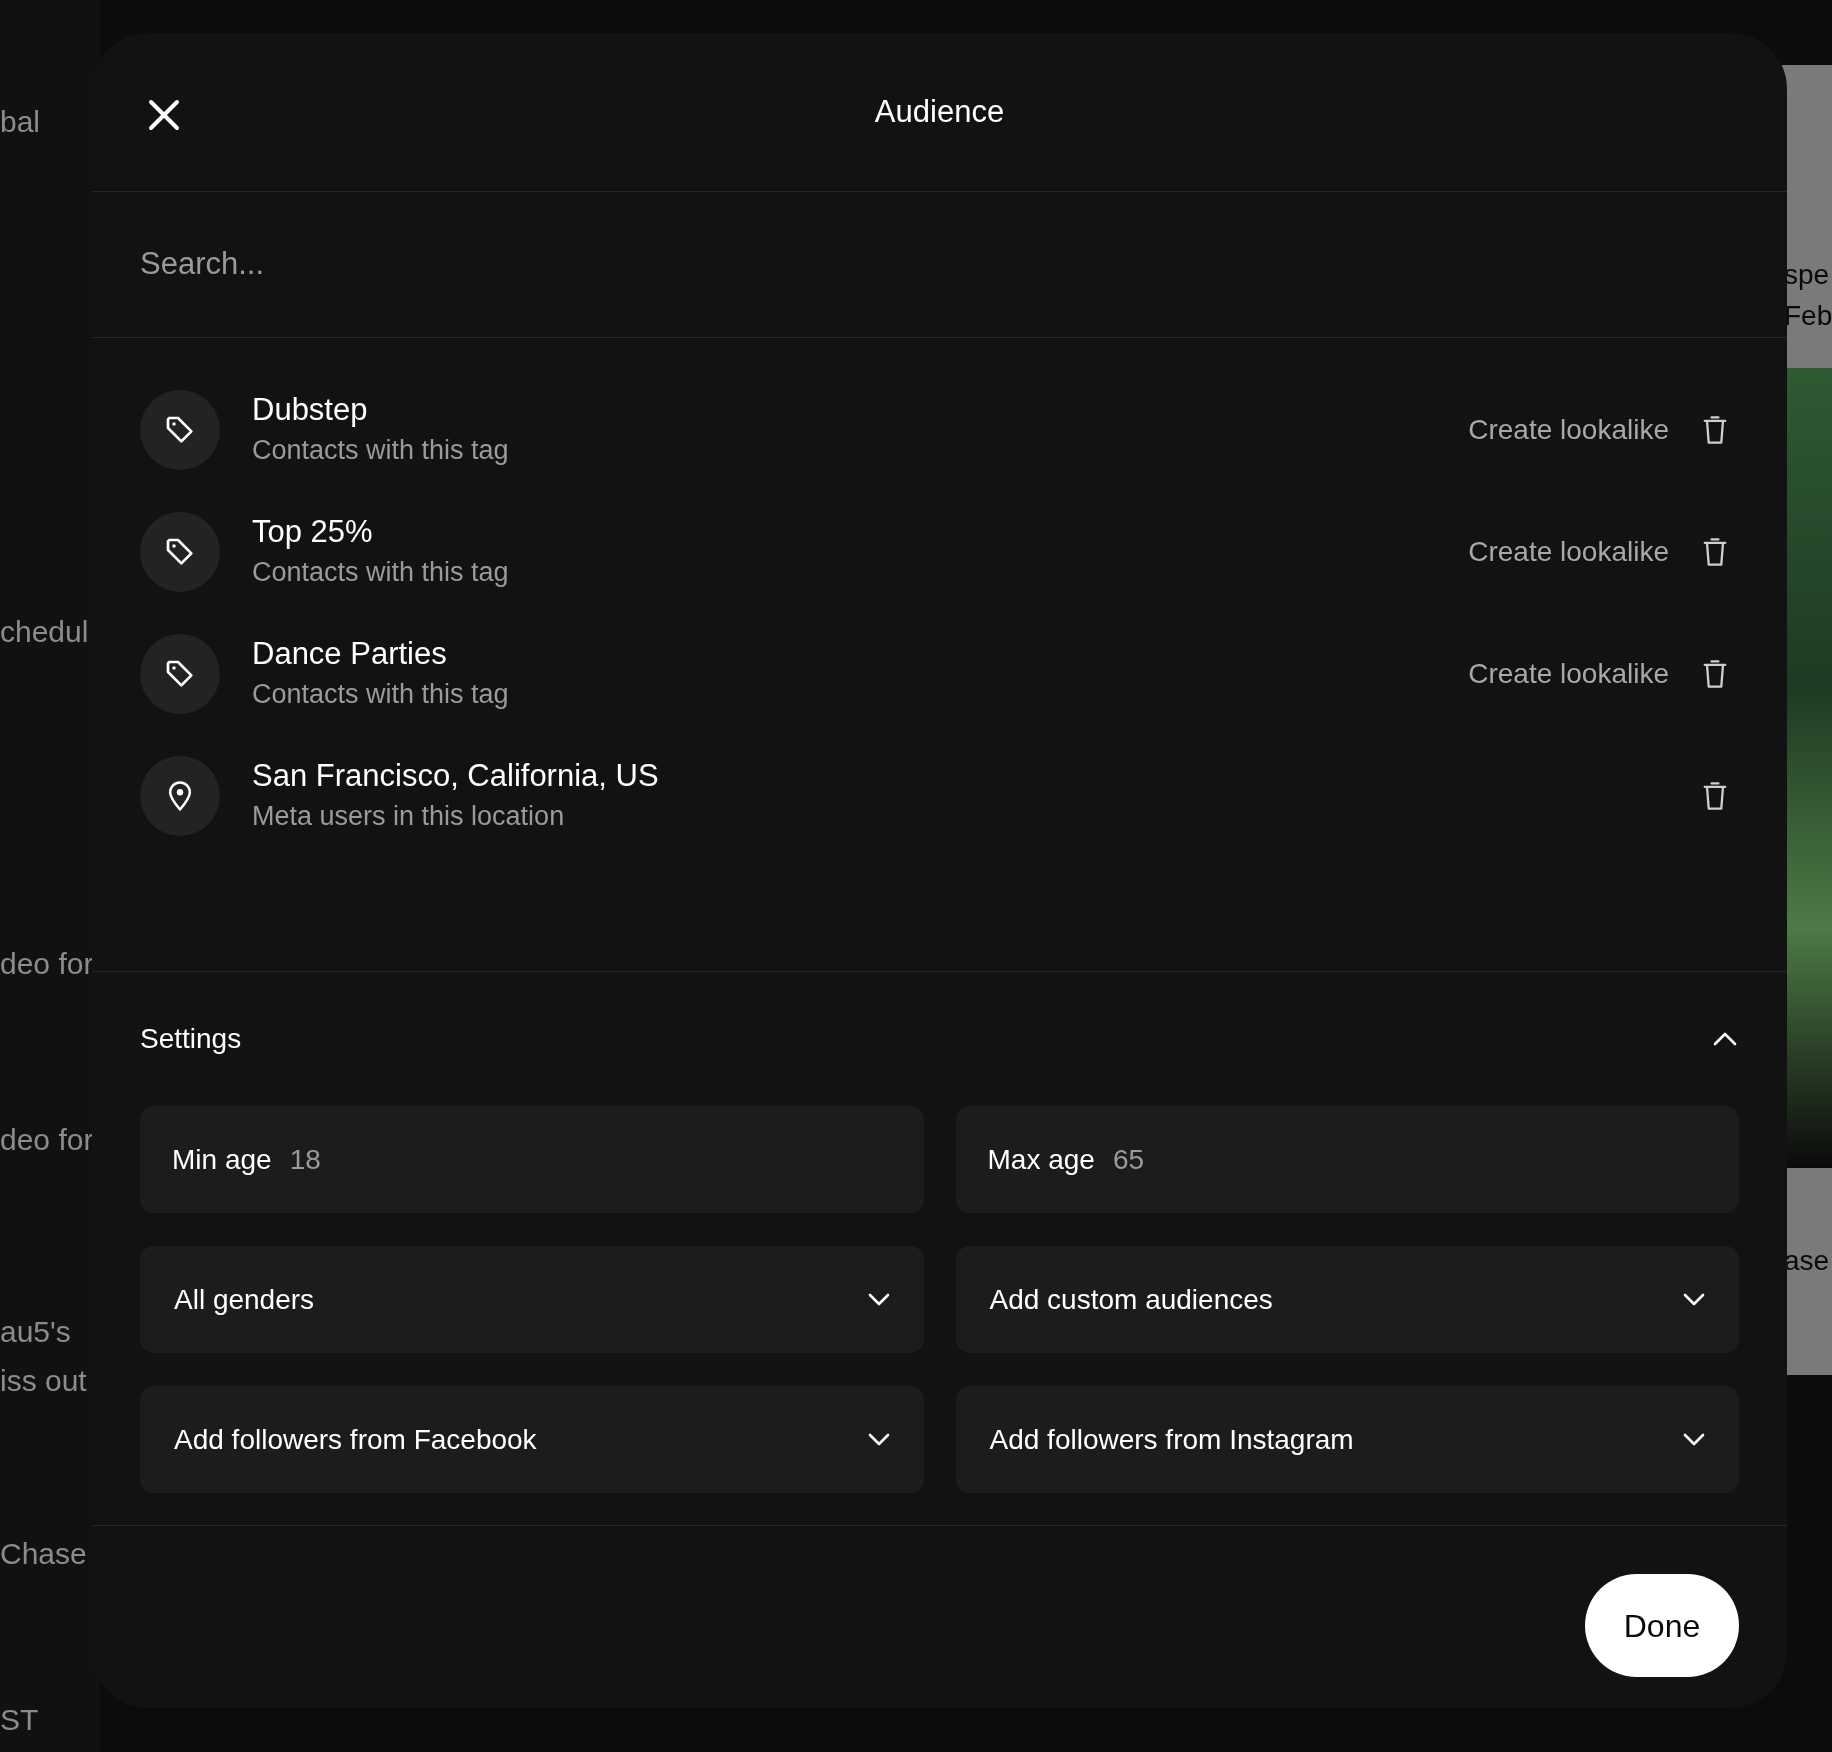  Describe the element at coordinates (1347, 1299) in the screenshot. I see `dropdown: Add custom audiences` at that location.